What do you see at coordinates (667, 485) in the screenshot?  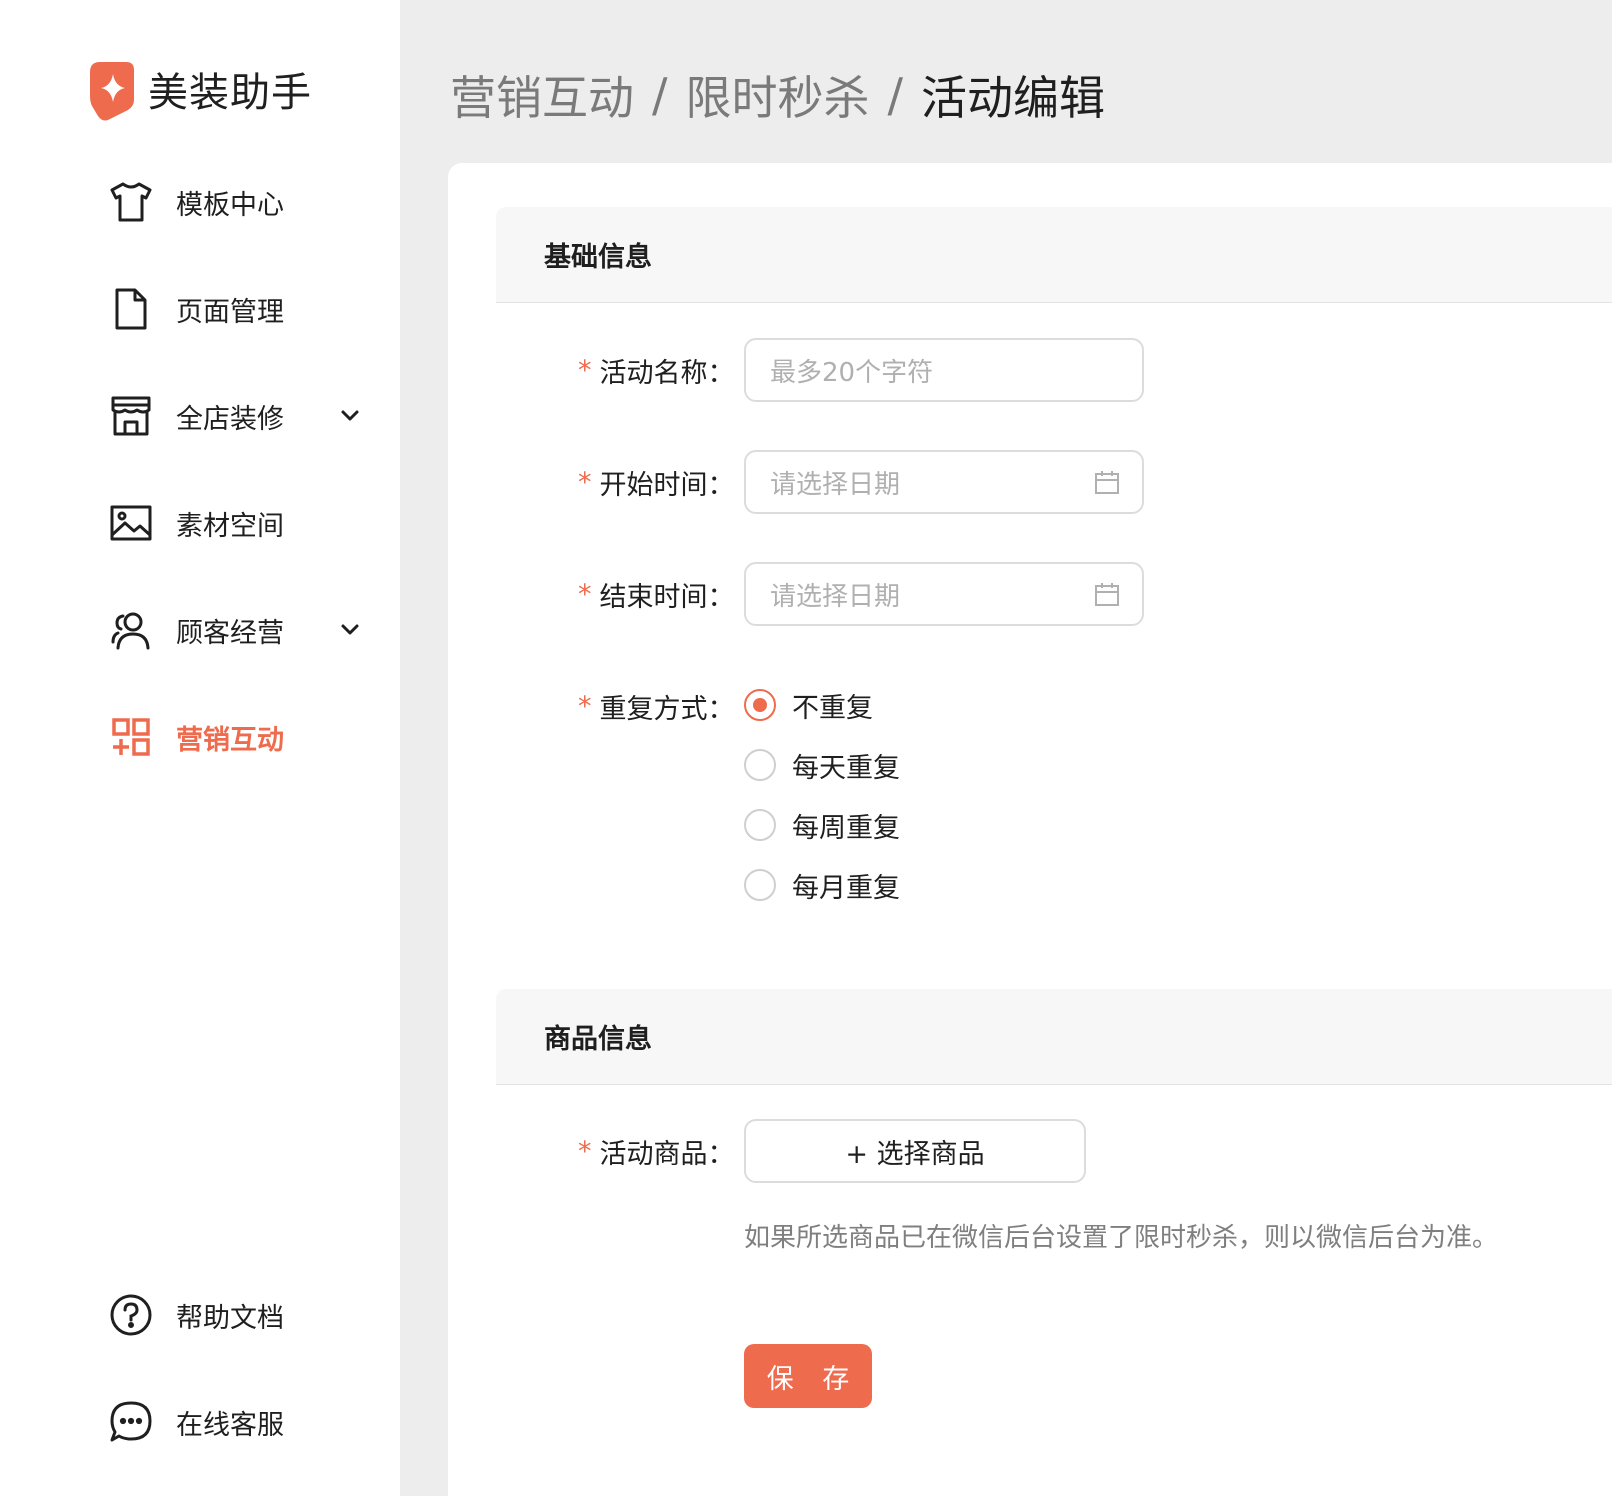 I see `start-time-label-text: 开始时间：` at bounding box center [667, 485].